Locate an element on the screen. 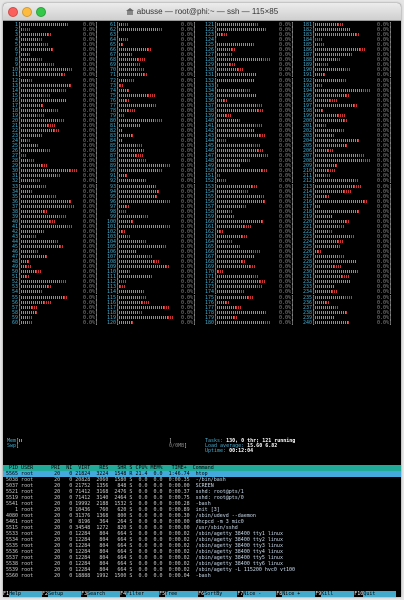 This screenshot has width=404, height=600. title-bar: abusse — root@phi:~ — ssh — 115×85 is located at coordinates (202, 12).